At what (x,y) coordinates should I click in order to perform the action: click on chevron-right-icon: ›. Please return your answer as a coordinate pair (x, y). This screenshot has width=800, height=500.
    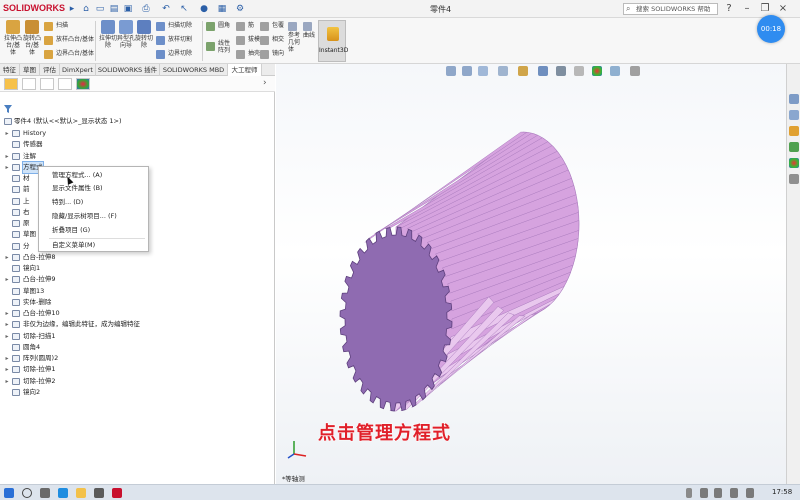
    Looking at the image, I should click on (265, 83).